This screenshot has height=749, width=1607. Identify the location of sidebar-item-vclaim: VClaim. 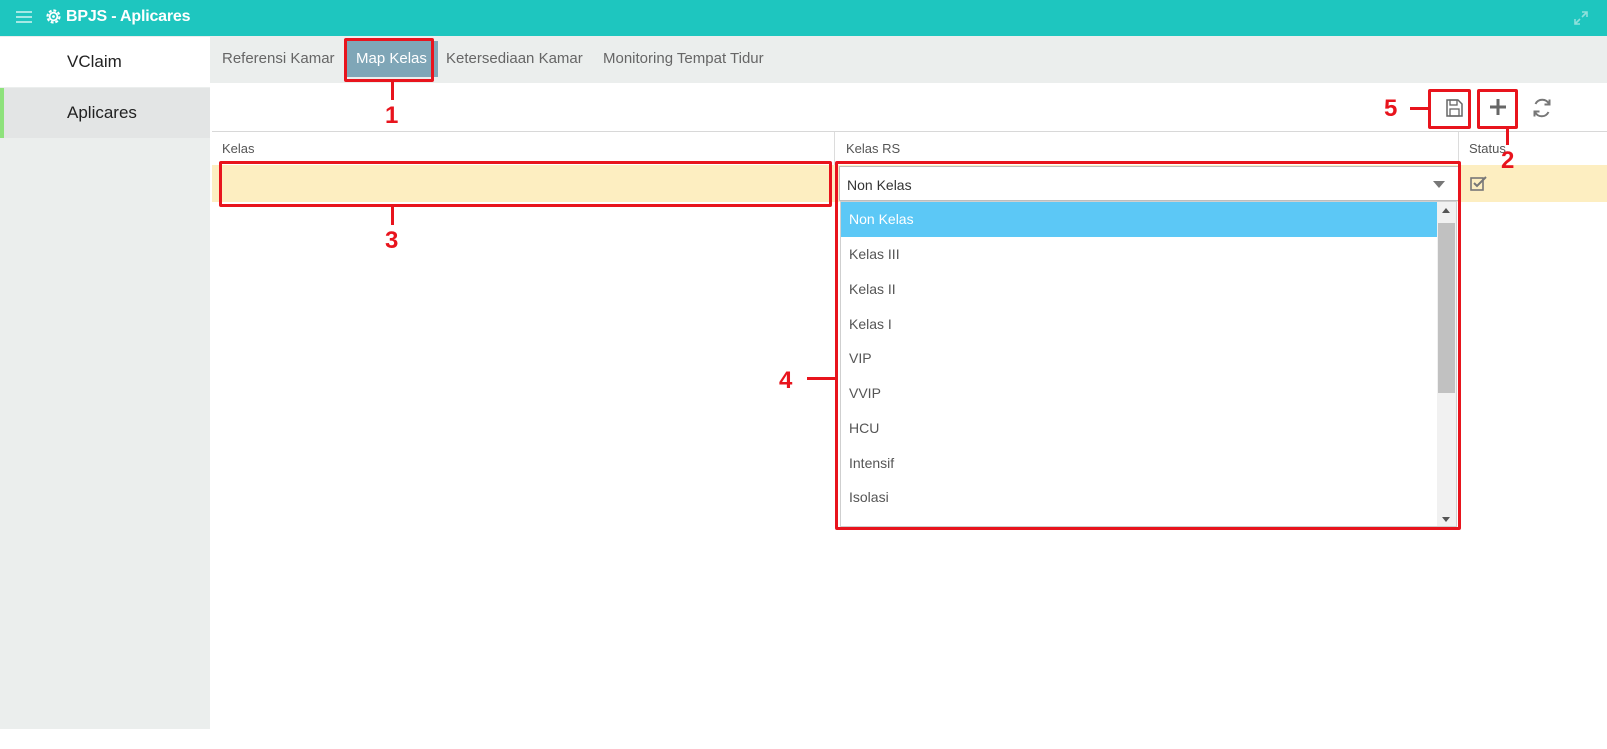
(105, 62).